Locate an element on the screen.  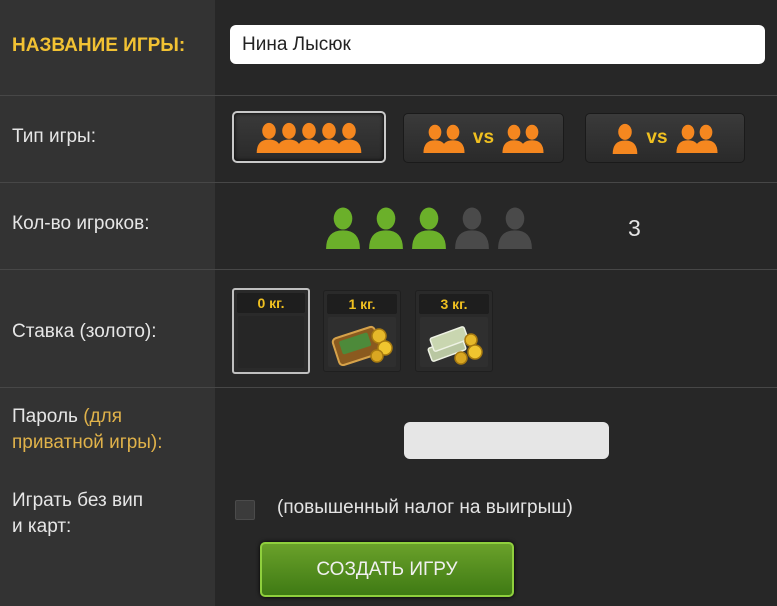
game-type-label: Тип игры: is located at coordinates (54, 136).